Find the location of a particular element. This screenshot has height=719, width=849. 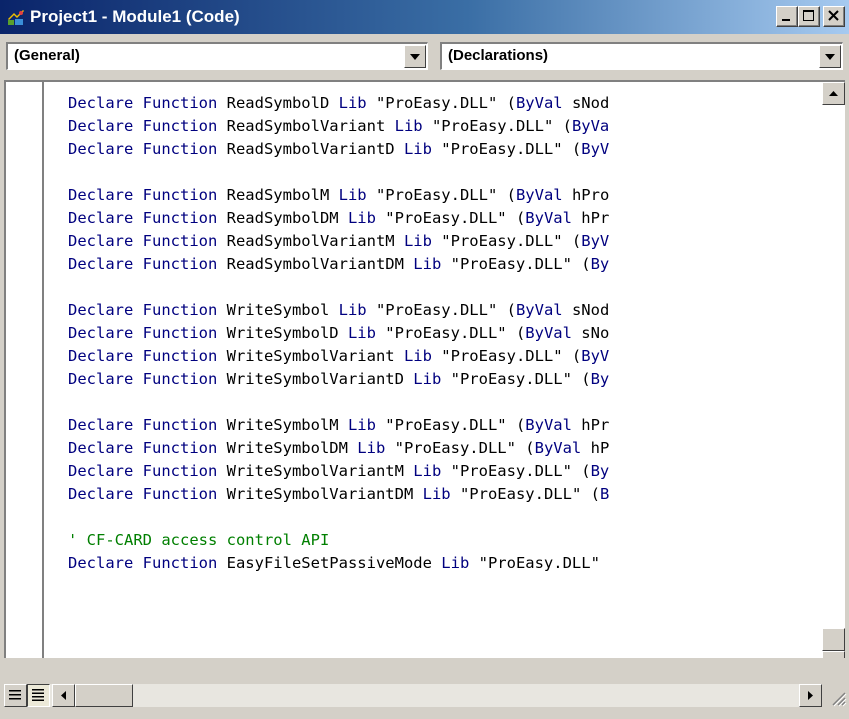

procedure-dropdown: (Declarations) is located at coordinates (641, 56).